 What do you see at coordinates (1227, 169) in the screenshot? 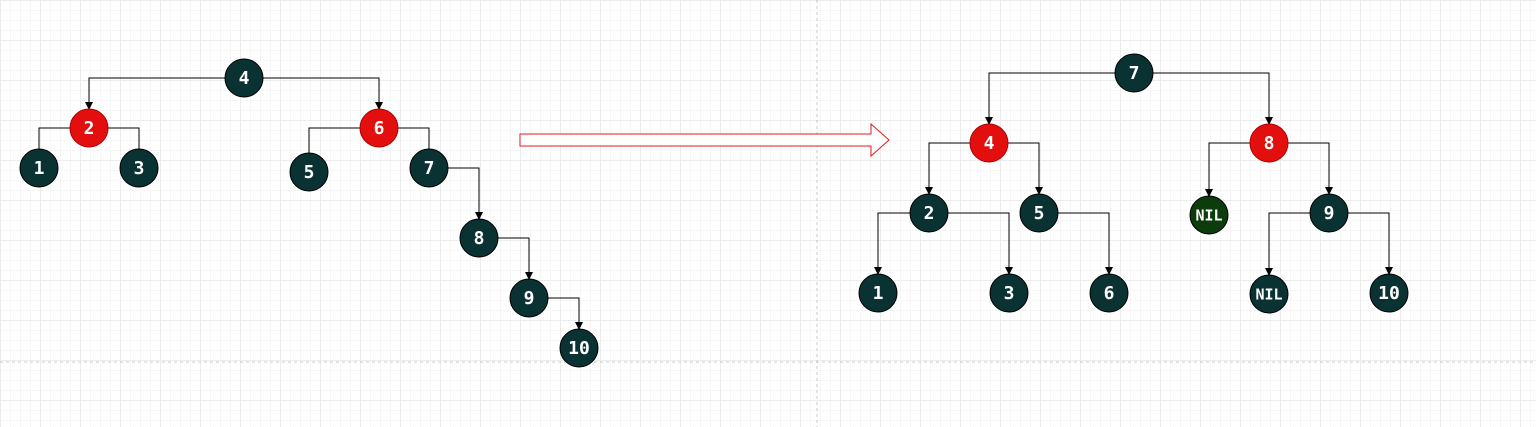
I see `after-edge-a8-anil1` at bounding box center [1227, 169].